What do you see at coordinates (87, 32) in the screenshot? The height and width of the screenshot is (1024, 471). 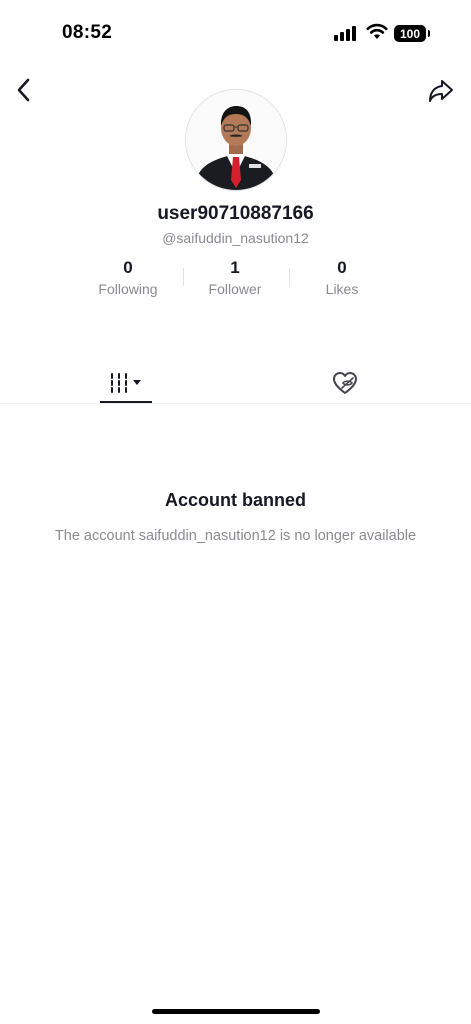 I see `status-time: 08:52` at bounding box center [87, 32].